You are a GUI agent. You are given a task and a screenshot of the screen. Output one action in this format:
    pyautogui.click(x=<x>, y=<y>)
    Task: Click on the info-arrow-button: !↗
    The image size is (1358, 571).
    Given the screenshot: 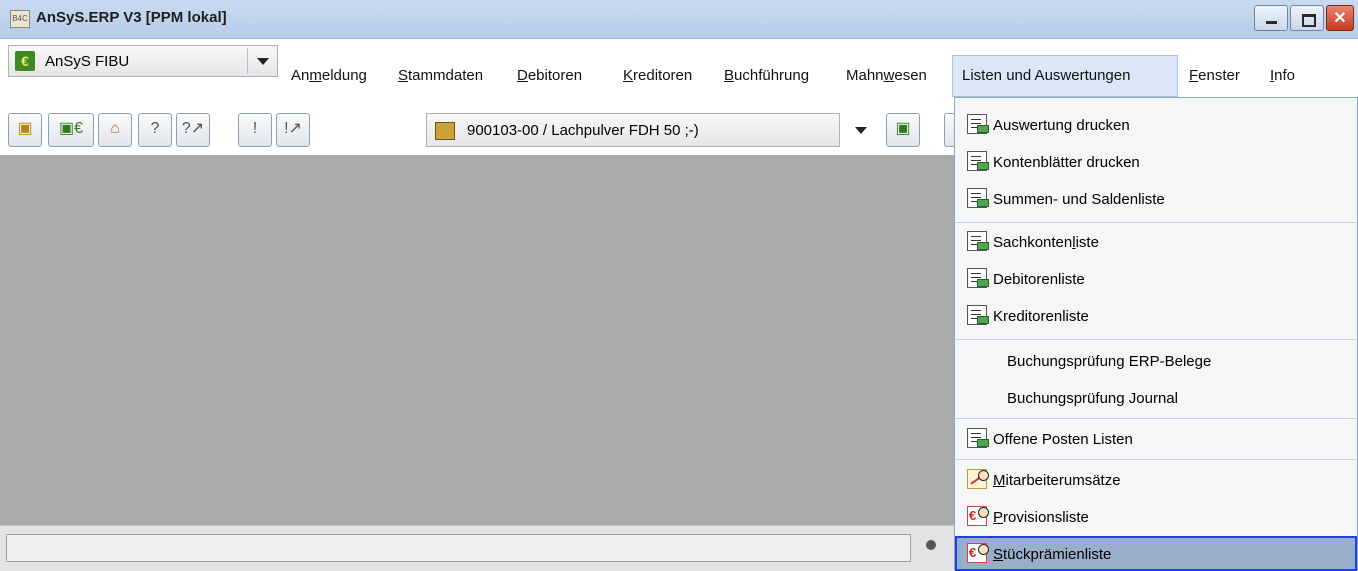 What is the action you would take?
    pyautogui.click(x=293, y=130)
    